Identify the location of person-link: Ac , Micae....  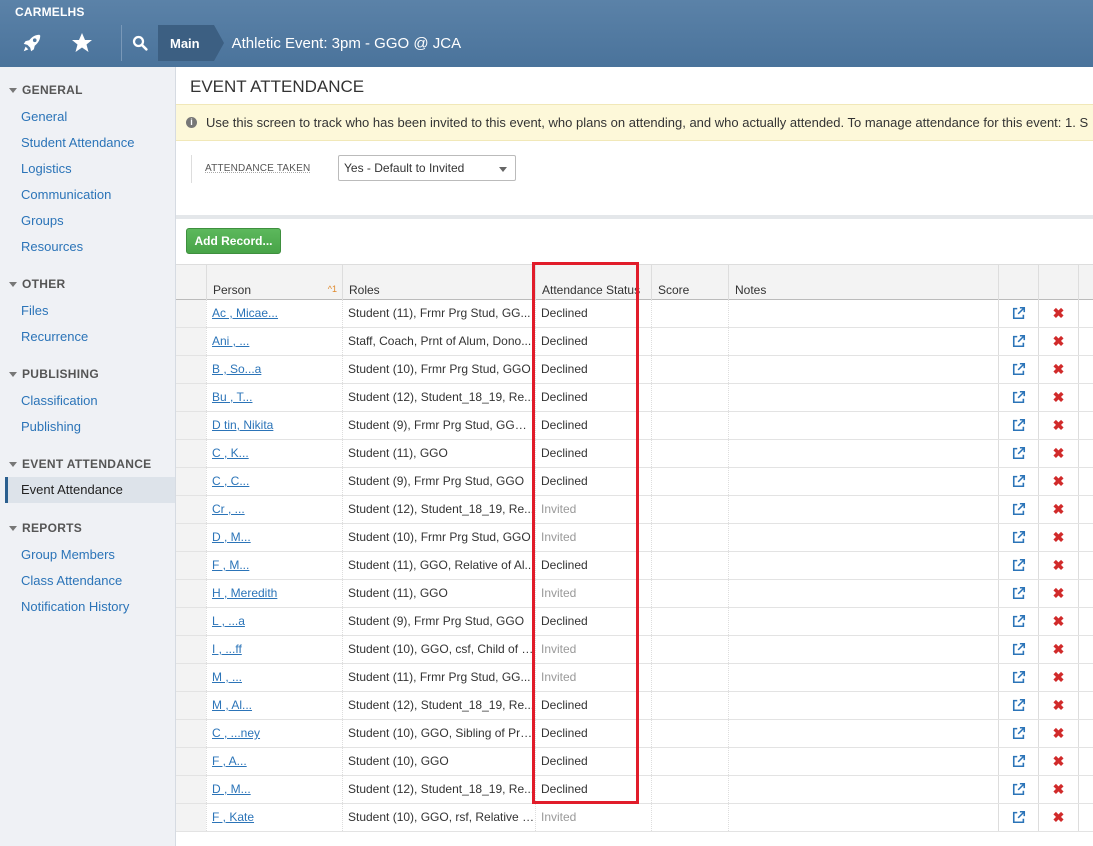
(245, 313).